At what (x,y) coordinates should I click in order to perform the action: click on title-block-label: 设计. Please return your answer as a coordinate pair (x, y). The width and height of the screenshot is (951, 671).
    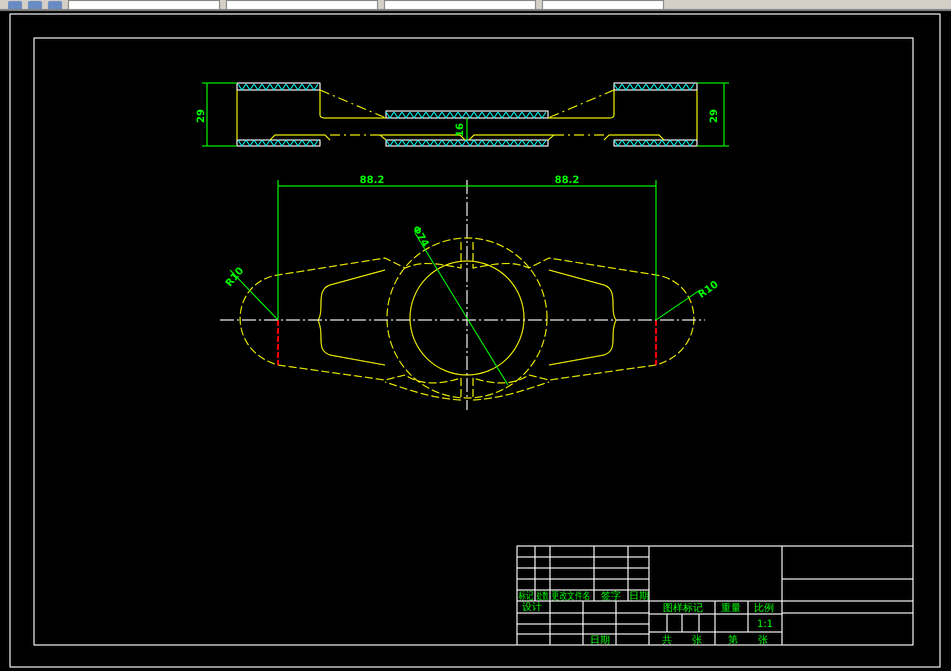
    Looking at the image, I should click on (532, 607).